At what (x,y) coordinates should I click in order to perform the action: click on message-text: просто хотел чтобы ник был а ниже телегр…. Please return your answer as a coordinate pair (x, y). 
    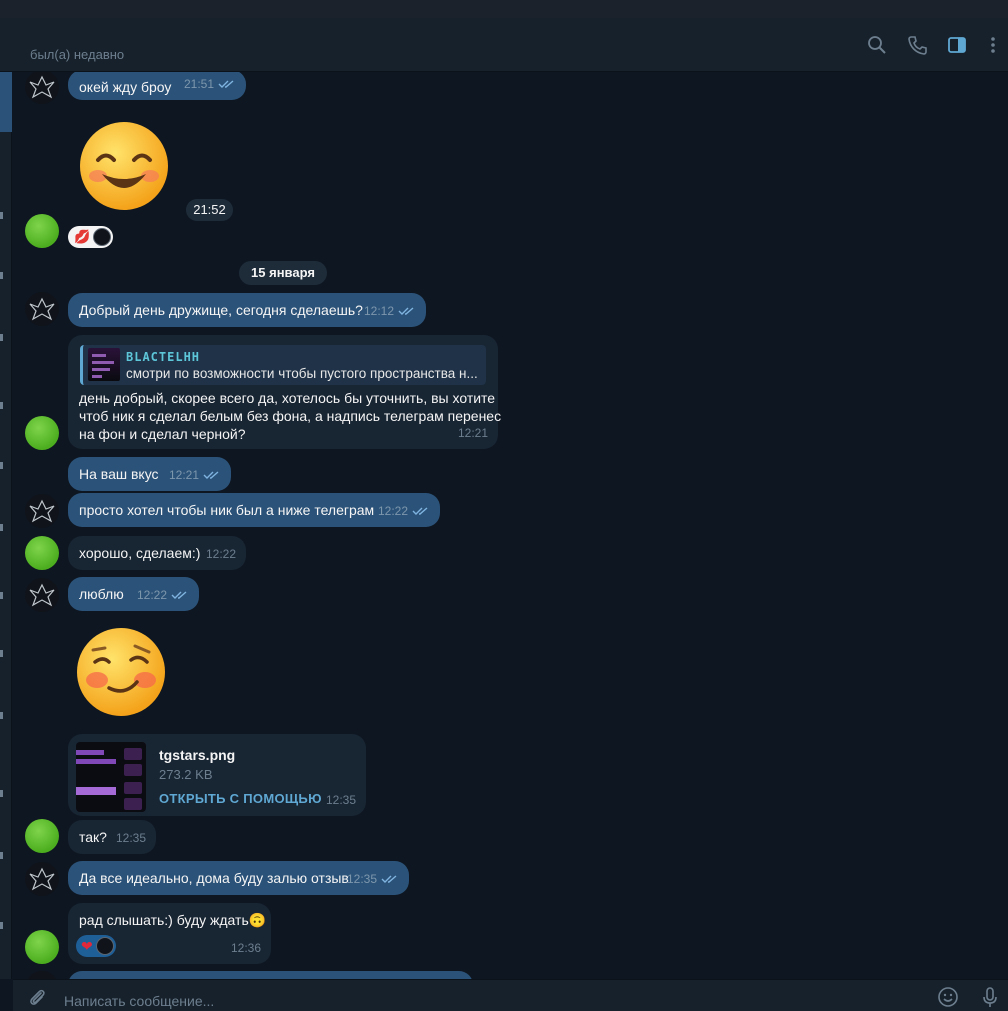
    Looking at the image, I should click on (227, 510).